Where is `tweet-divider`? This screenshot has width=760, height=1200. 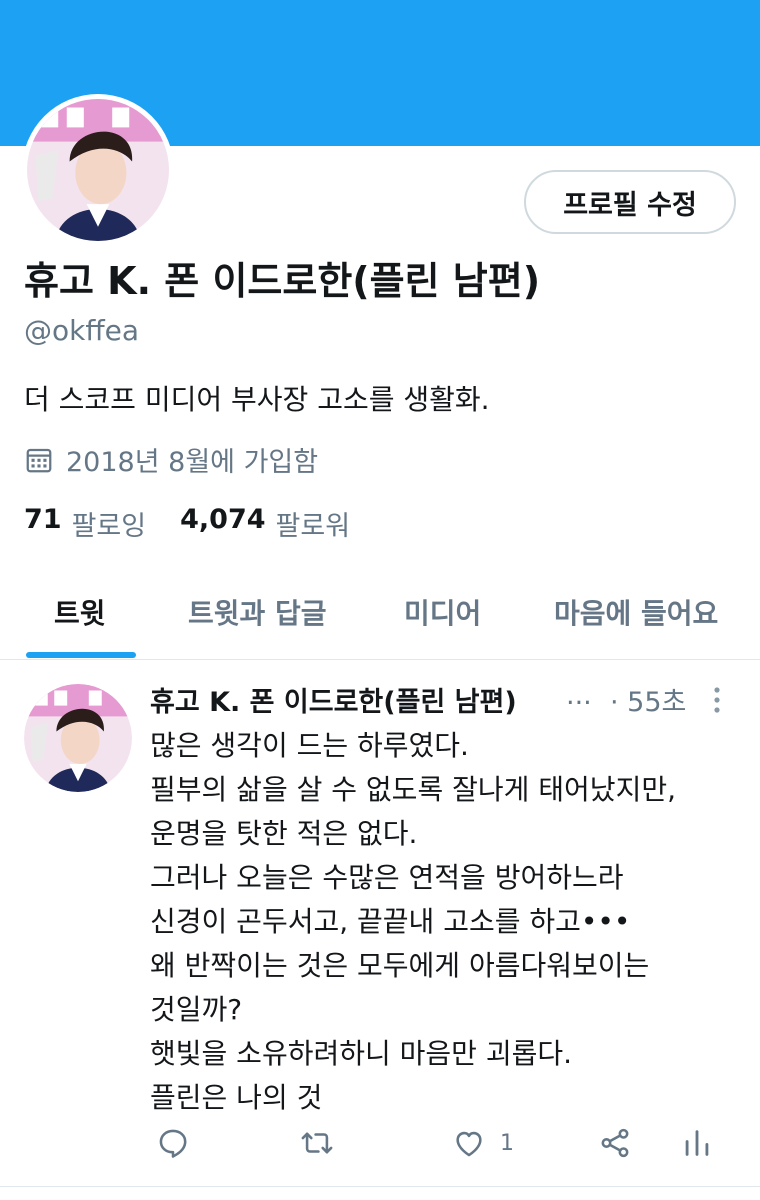 tweet-divider is located at coordinates (380, 1186).